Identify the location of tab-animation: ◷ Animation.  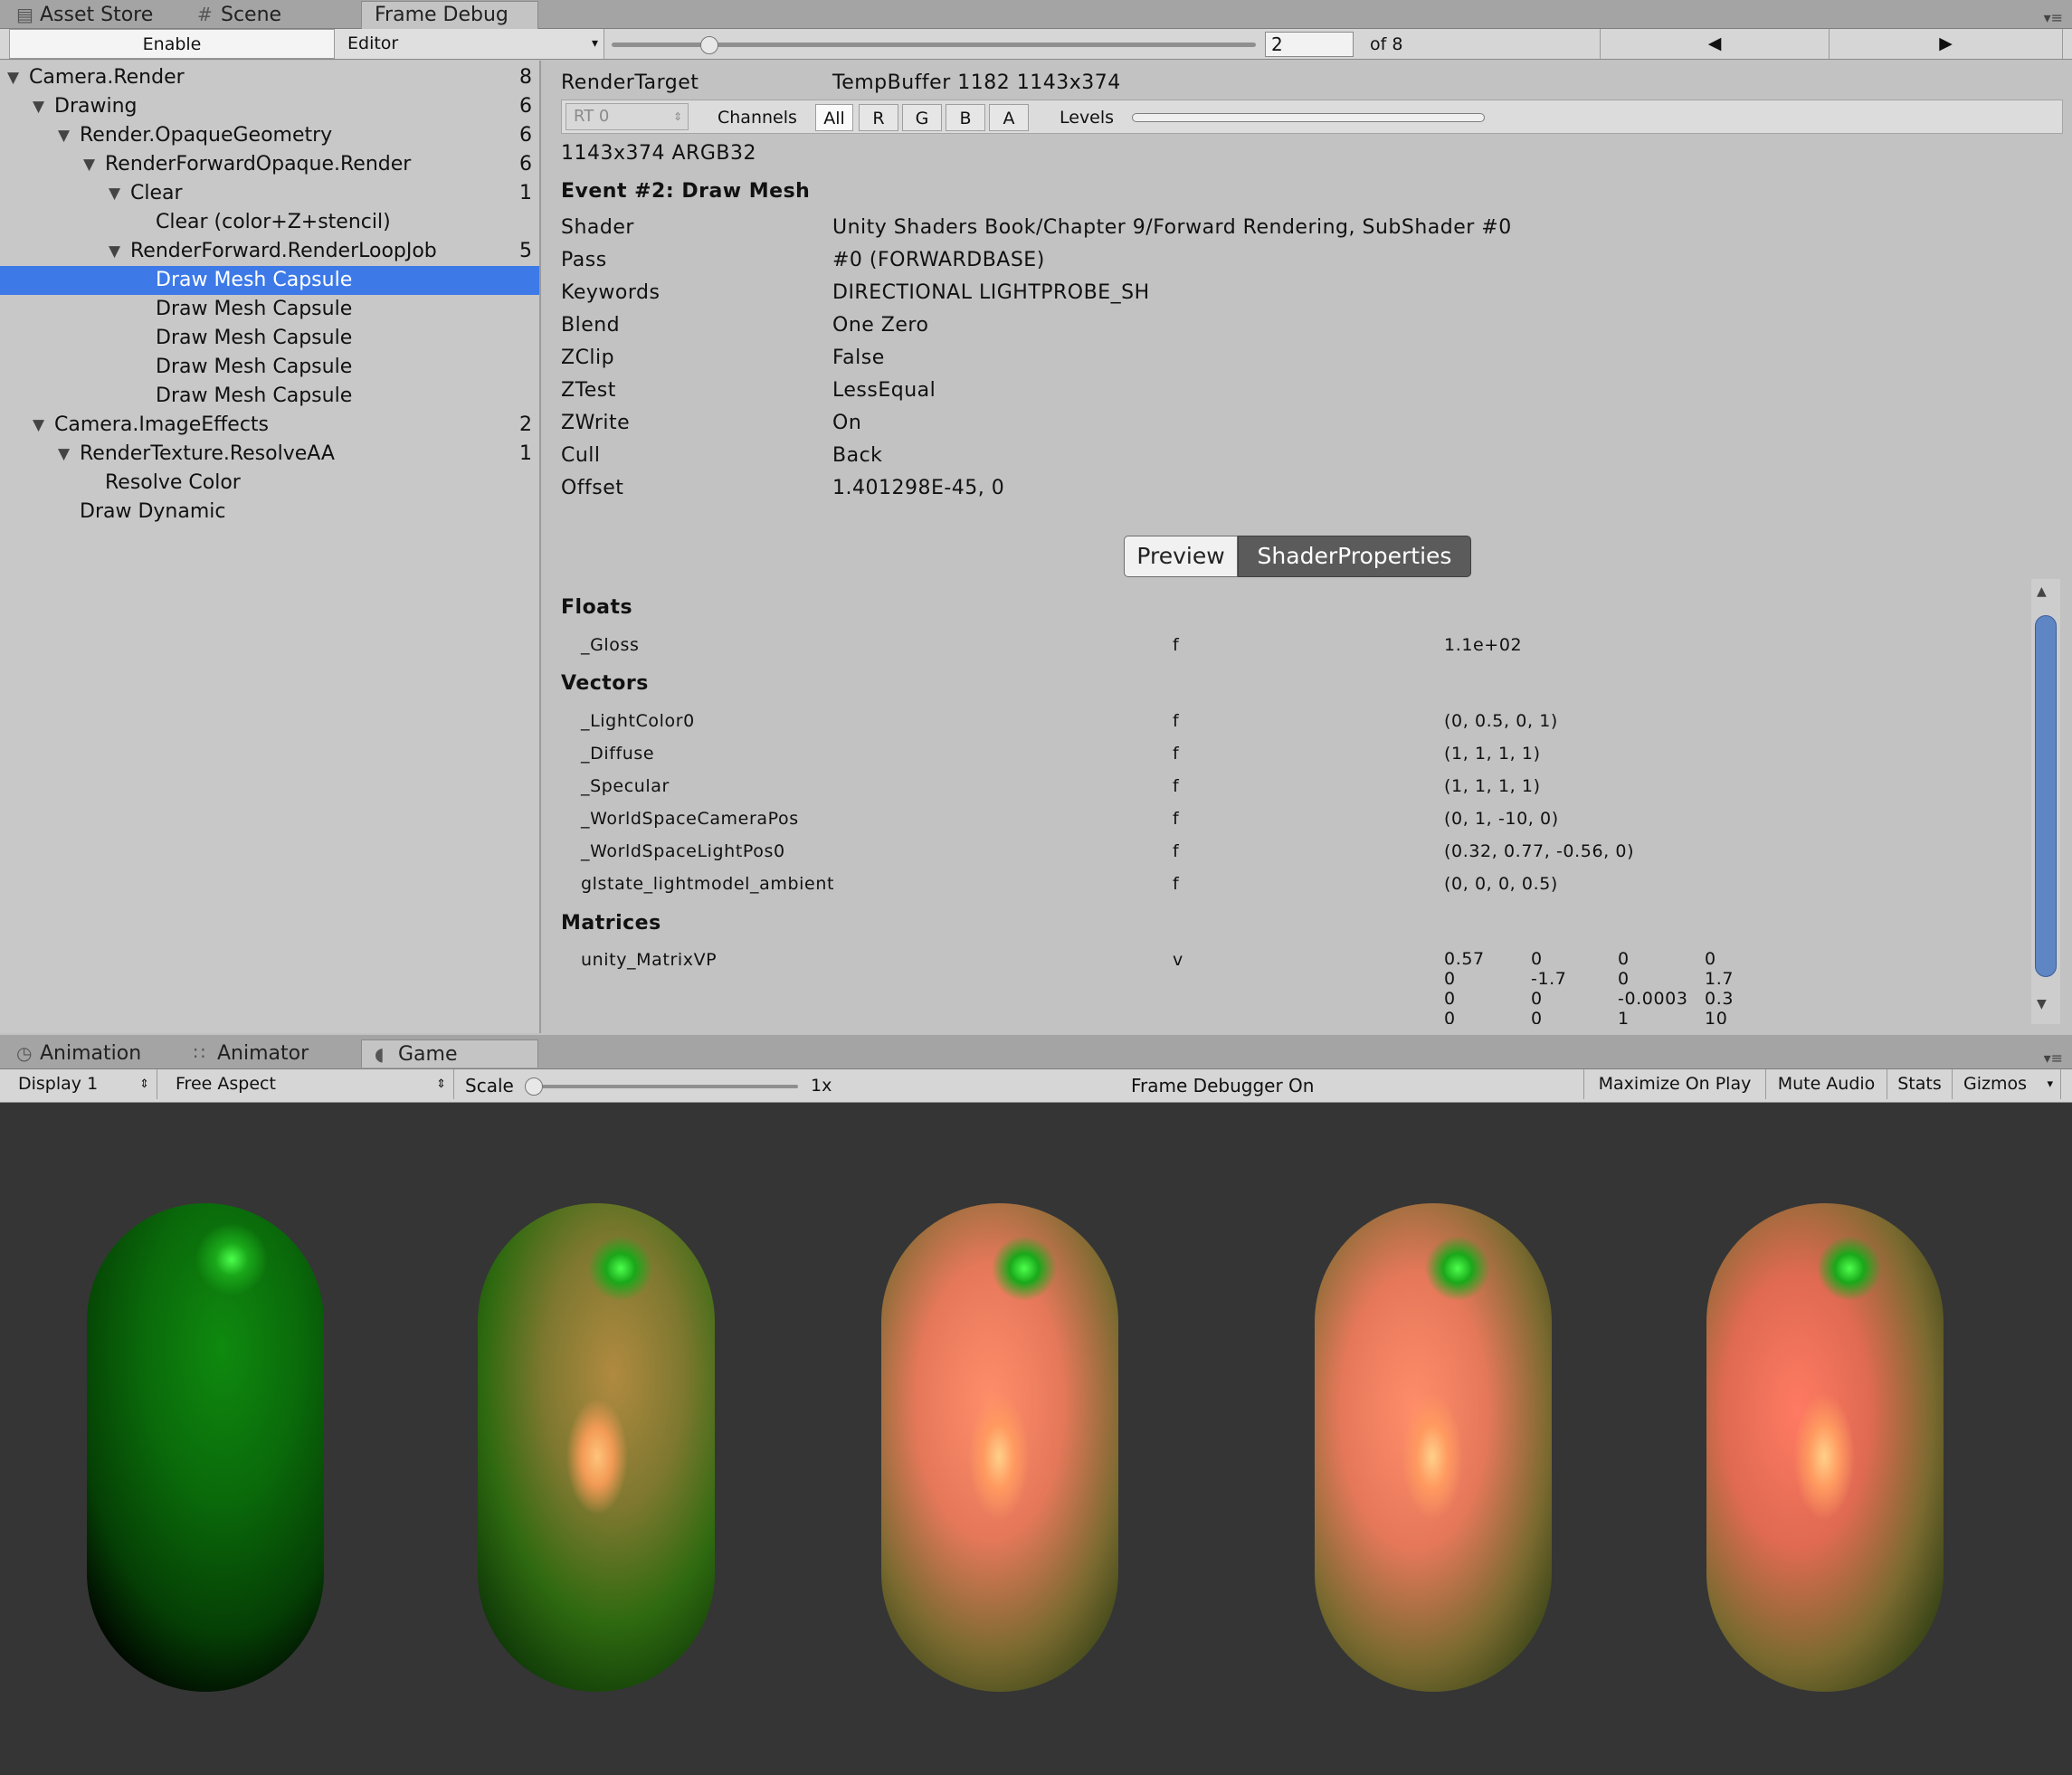
(85, 1053).